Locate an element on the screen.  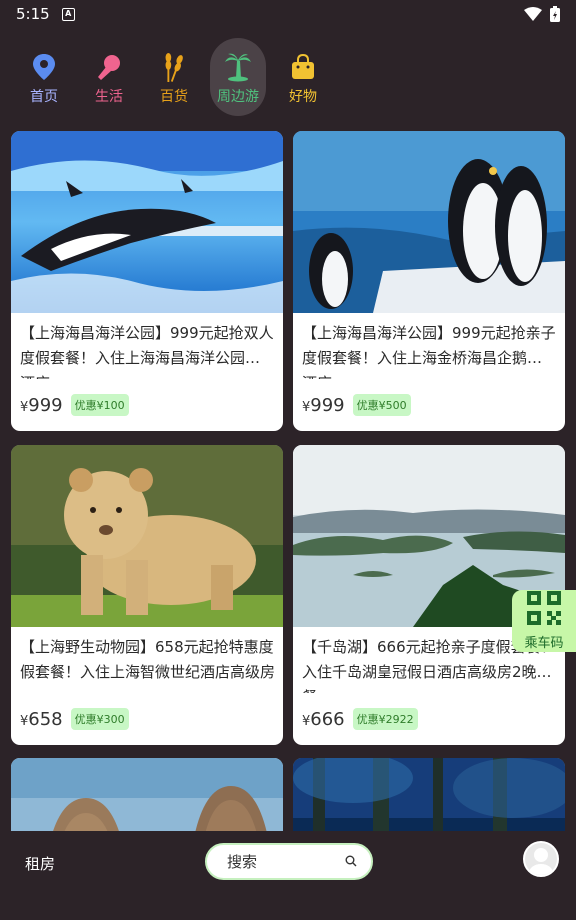
promo-badge: 优惠¥500 is located at coordinates (381, 405).